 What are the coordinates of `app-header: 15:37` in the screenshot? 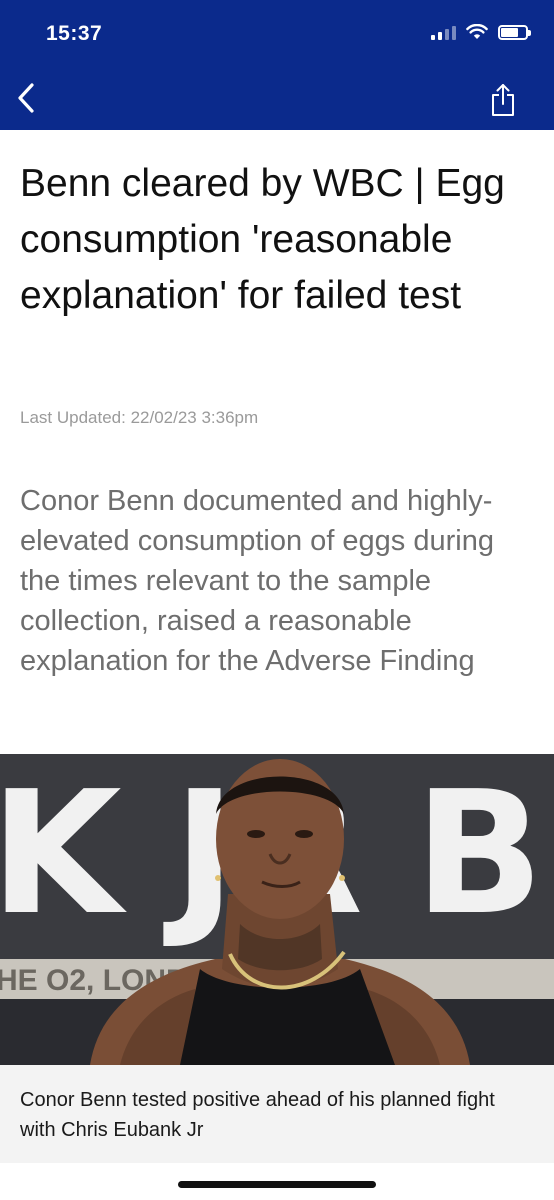 It's located at (277, 65).